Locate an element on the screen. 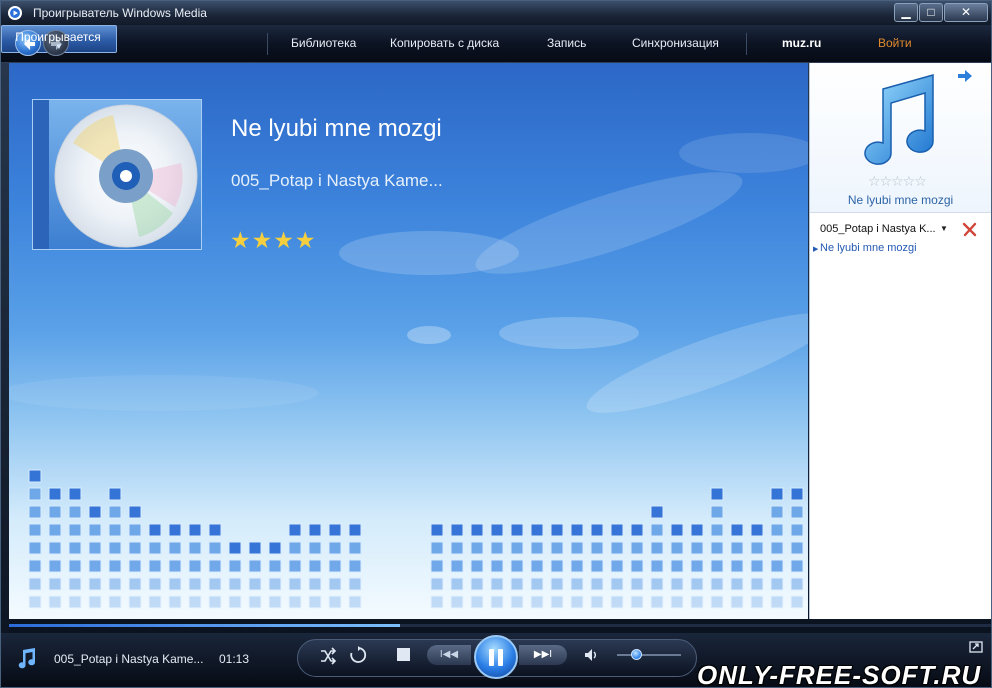 This screenshot has height=688, width=992. arrow-right-icon is located at coordinates (965, 76).